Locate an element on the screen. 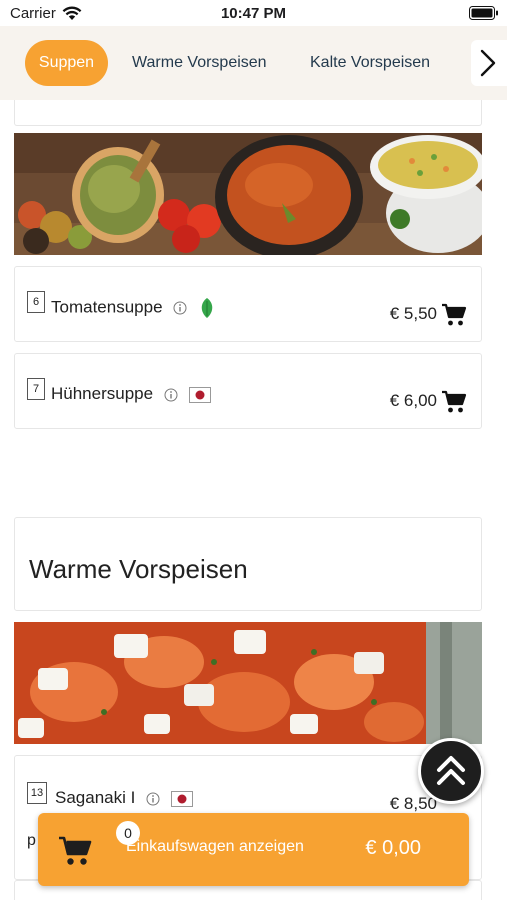 The height and width of the screenshot is (900, 507). item-name-row: Hühnersuppe is located at coordinates (131, 394).